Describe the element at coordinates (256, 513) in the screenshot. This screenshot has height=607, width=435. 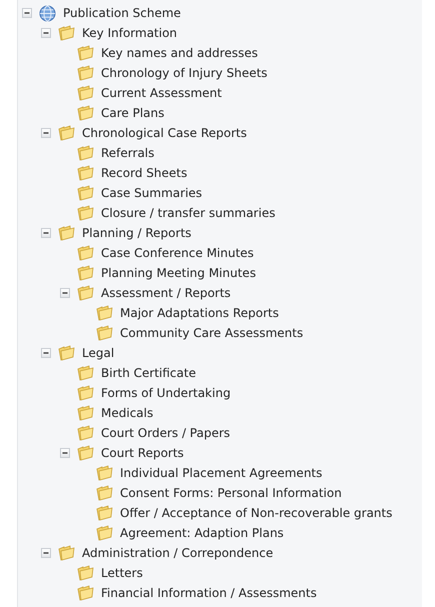
I see `tree-item: Offer / Acceptance of Non-recoverable grants` at that location.